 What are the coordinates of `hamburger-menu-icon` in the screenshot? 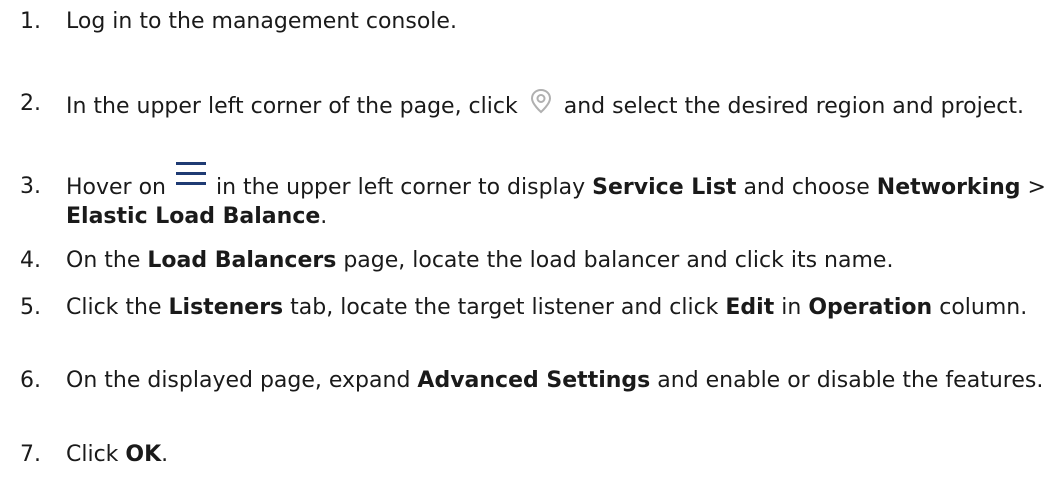 It's located at (191, 174).